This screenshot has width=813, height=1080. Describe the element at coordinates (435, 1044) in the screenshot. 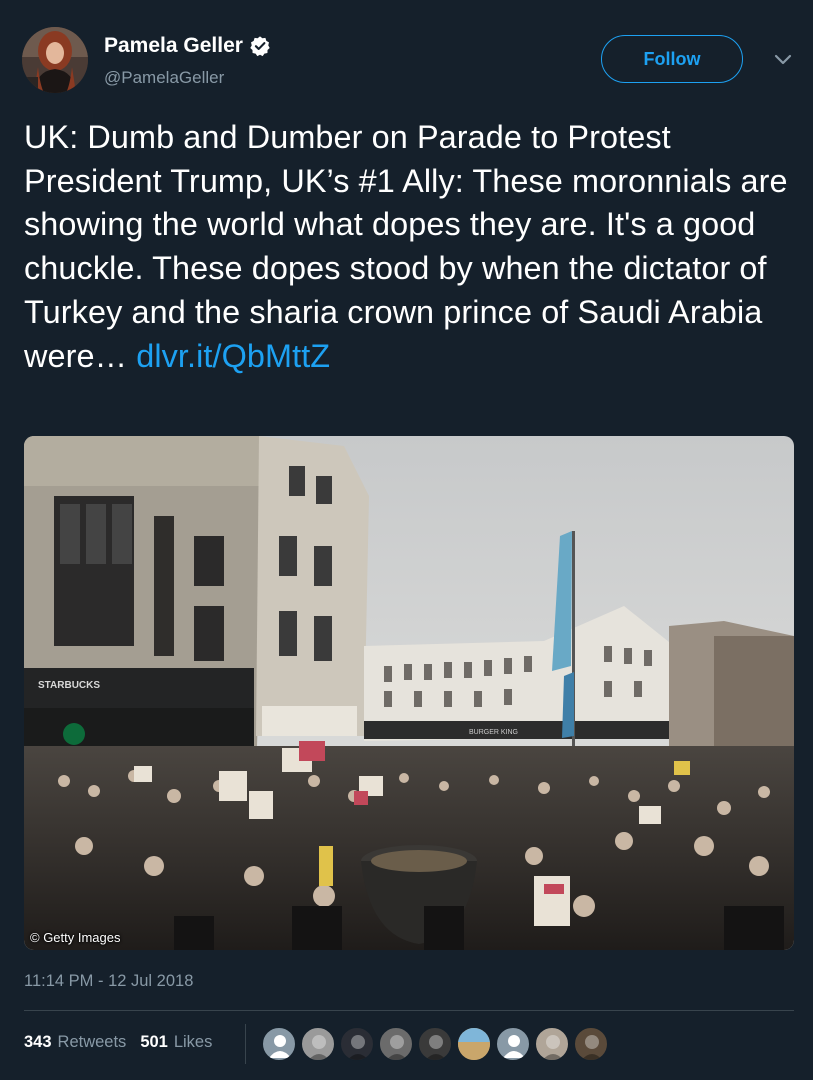

I see `bw-avatar-icon` at that location.